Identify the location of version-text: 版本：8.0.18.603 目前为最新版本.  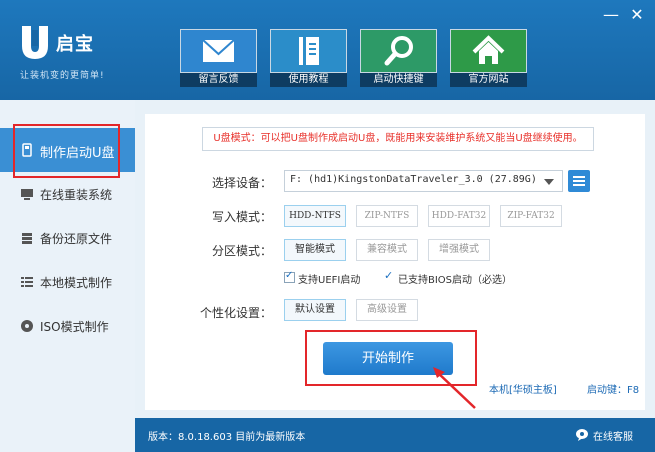
(227, 437).